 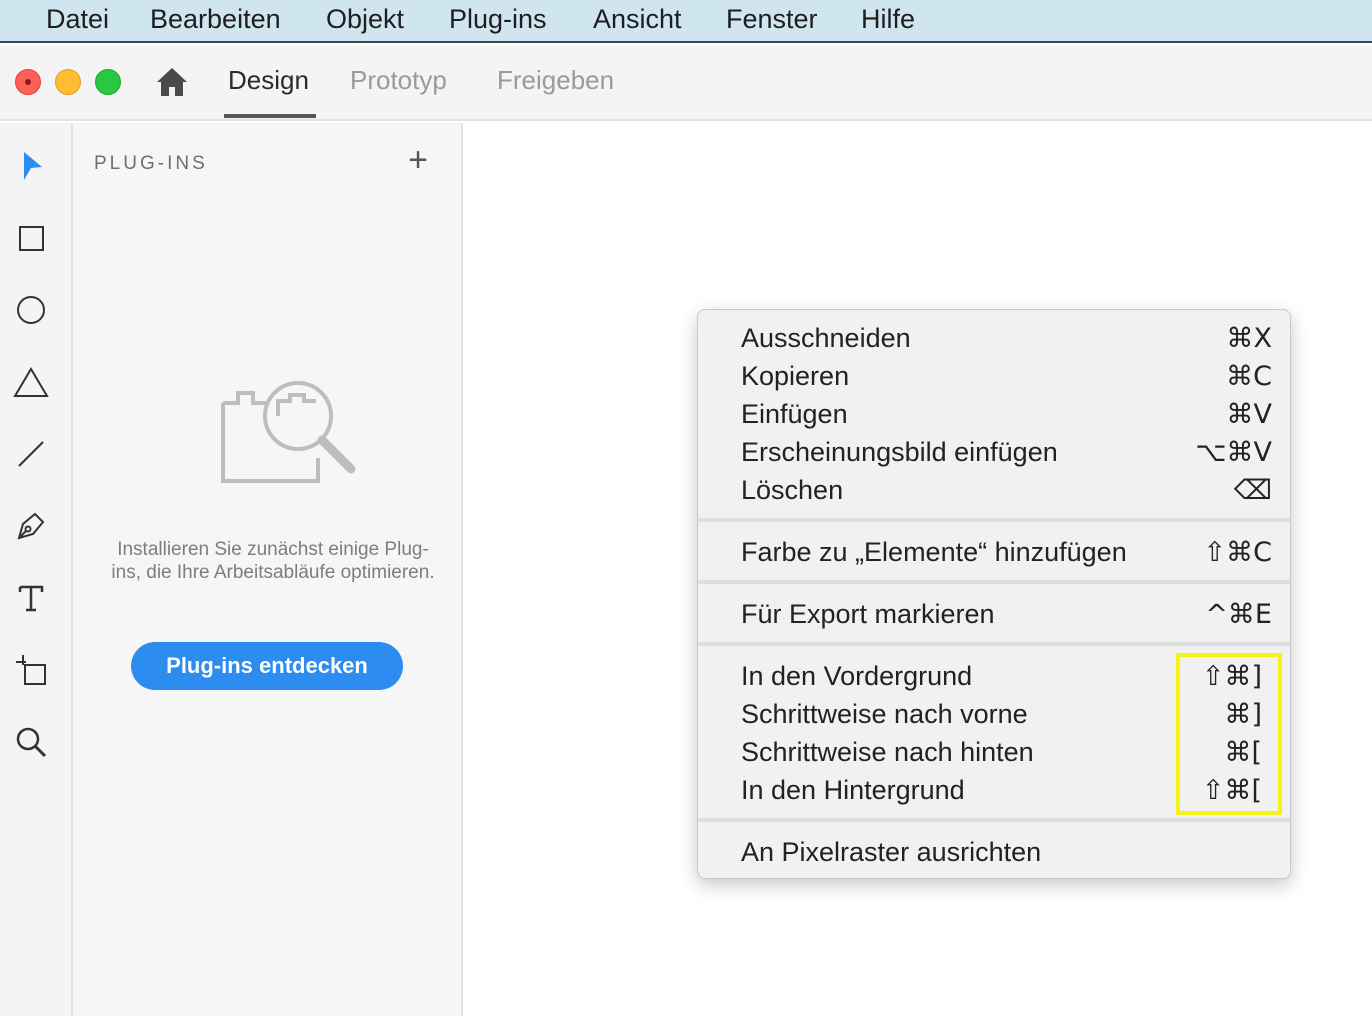 What do you see at coordinates (270, 116) in the screenshot?
I see `active-tab-indicator` at bounding box center [270, 116].